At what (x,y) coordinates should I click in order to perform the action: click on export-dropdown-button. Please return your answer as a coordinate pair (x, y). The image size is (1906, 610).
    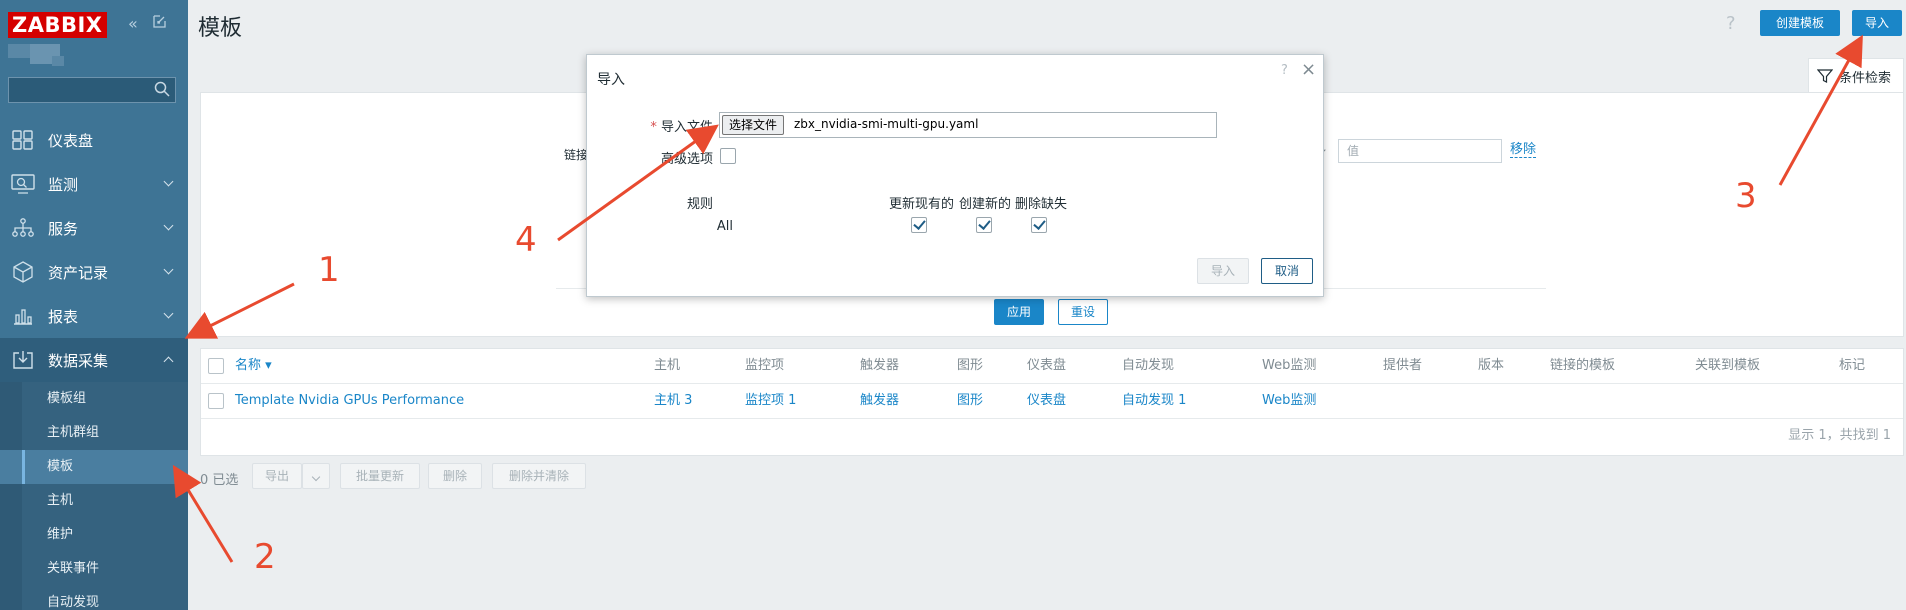
    Looking at the image, I should click on (316, 476).